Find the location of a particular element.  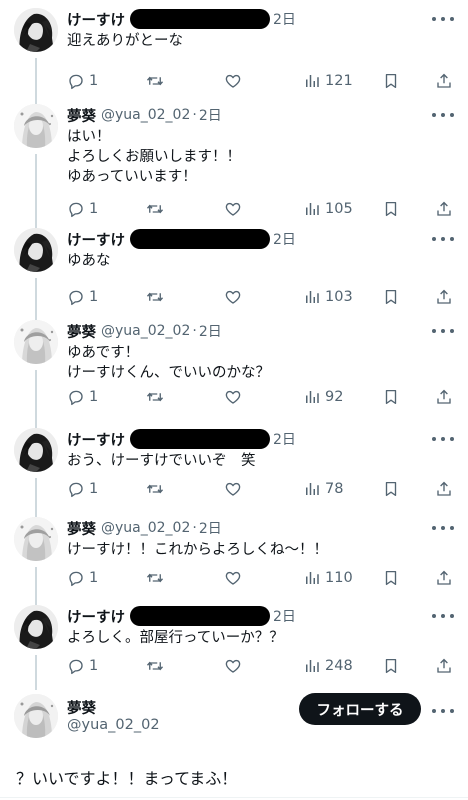

views-button: 103 is located at coordinates (328, 297).